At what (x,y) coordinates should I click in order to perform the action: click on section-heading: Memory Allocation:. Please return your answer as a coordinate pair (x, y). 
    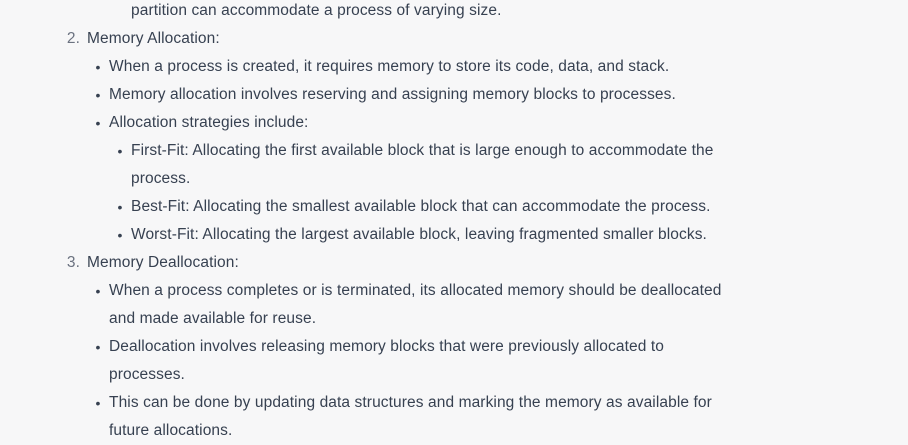
    Looking at the image, I should click on (153, 38).